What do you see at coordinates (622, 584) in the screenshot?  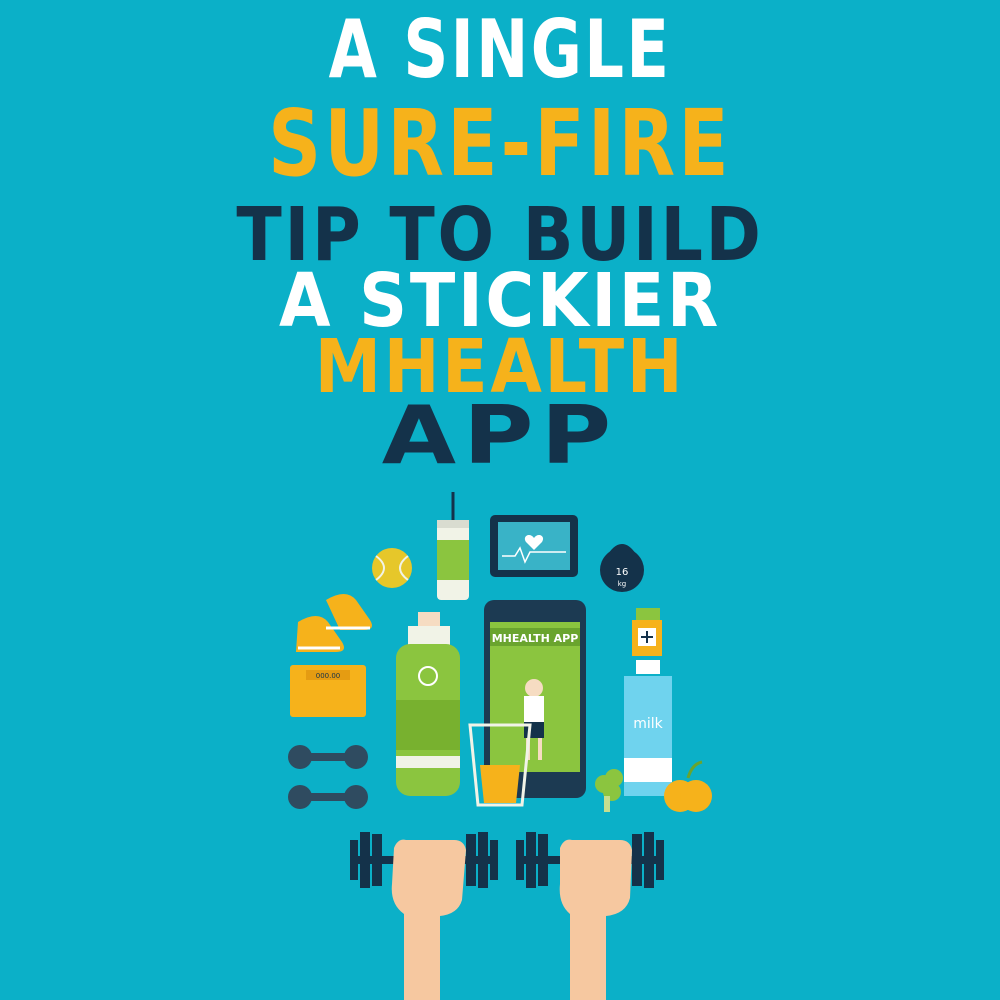 I see `kettlebell-unit: kg` at bounding box center [622, 584].